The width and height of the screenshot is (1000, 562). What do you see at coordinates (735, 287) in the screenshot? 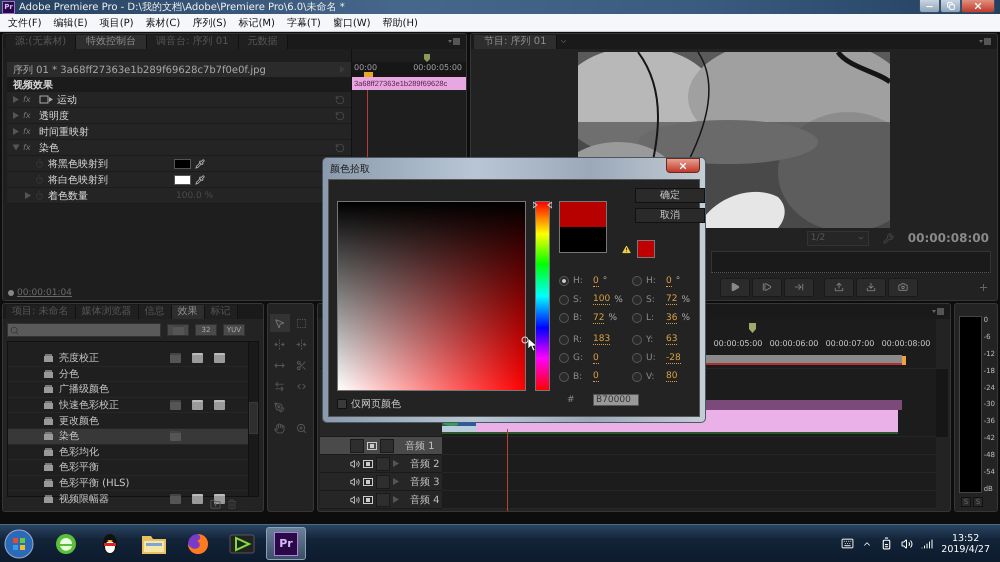
I see `play-button` at bounding box center [735, 287].